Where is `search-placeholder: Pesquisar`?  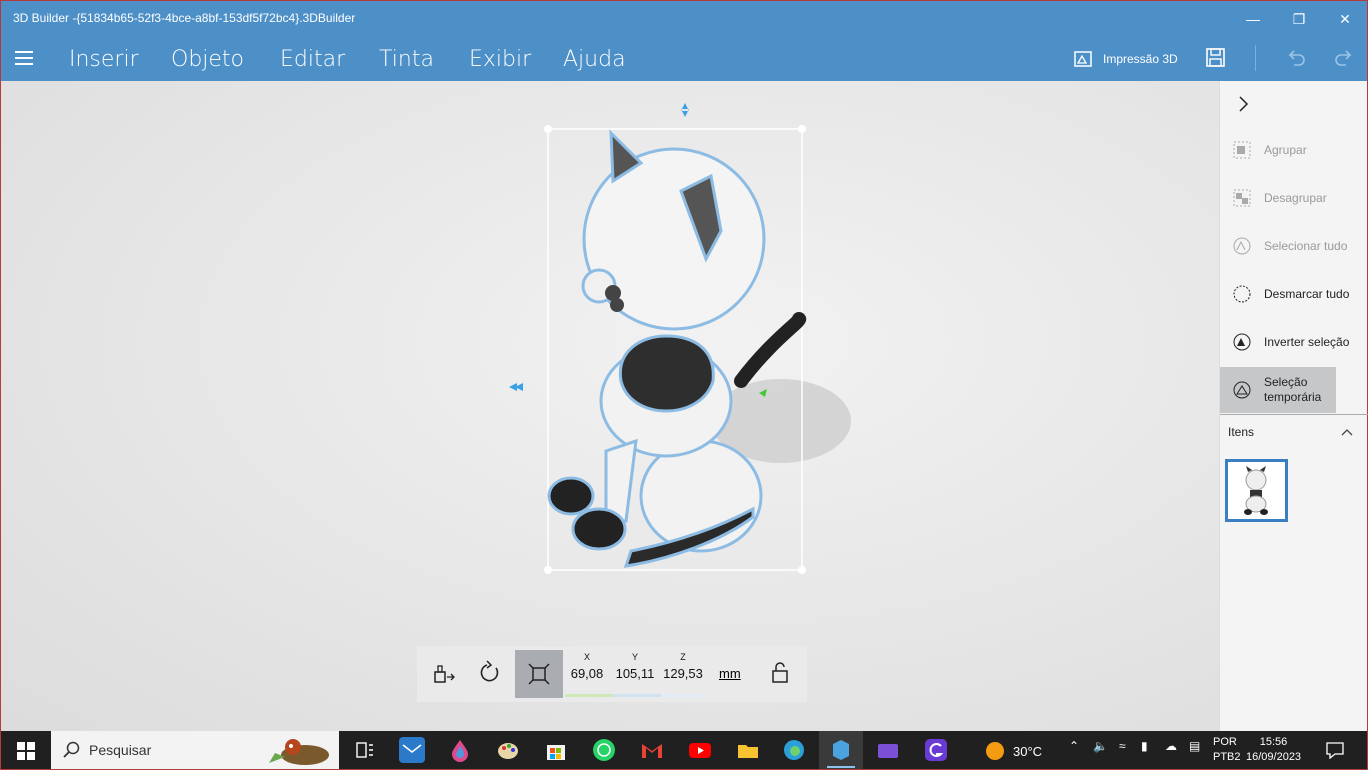 search-placeholder: Pesquisar is located at coordinates (120, 750).